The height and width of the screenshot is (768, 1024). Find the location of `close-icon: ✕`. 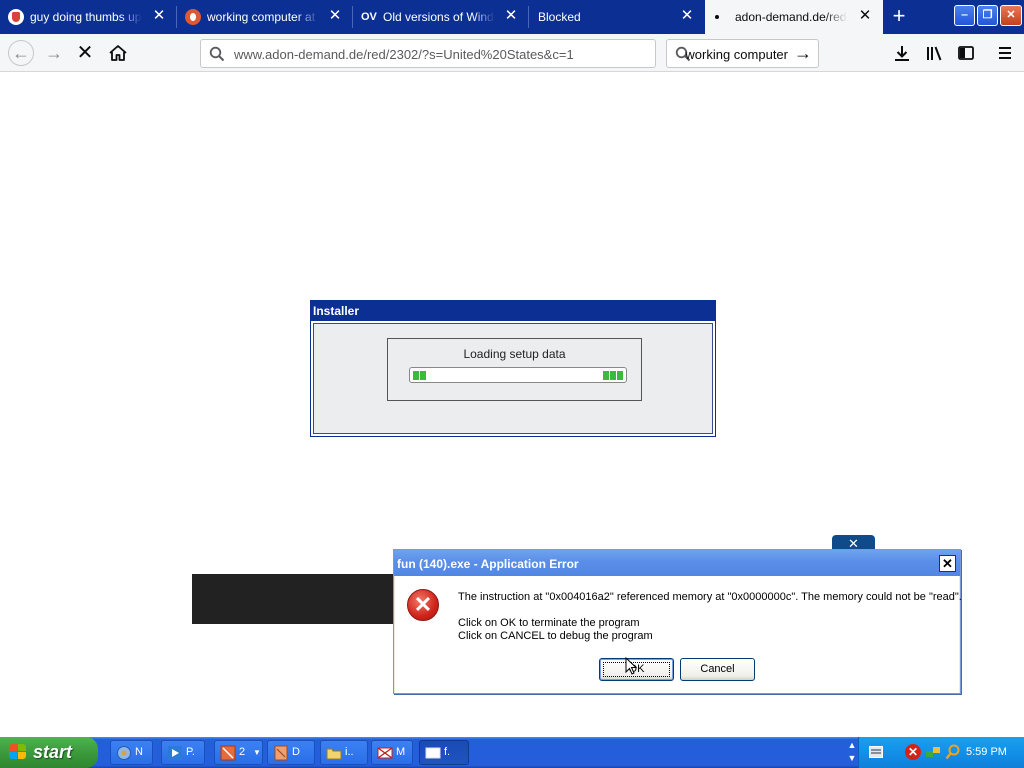

close-icon: ✕ is located at coordinates (1011, 15).